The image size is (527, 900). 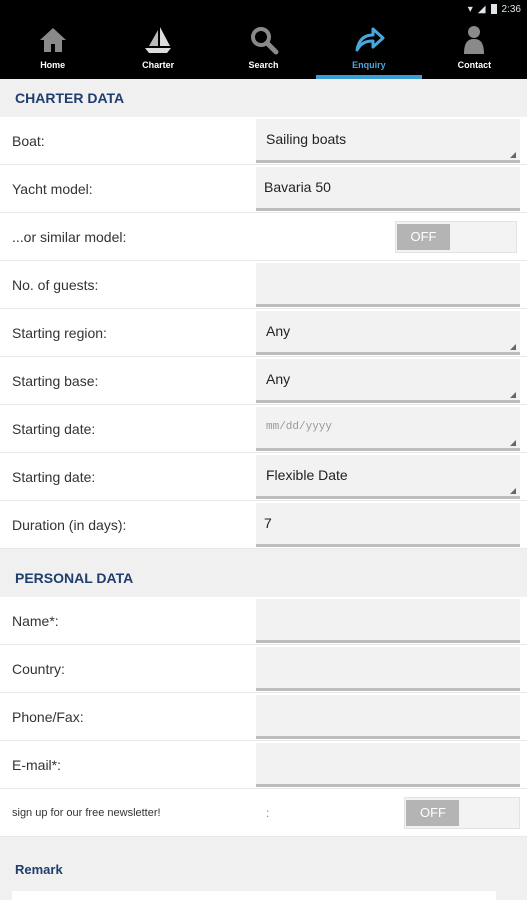 What do you see at coordinates (55, 380) in the screenshot?
I see `base-label: Starting base:` at bounding box center [55, 380].